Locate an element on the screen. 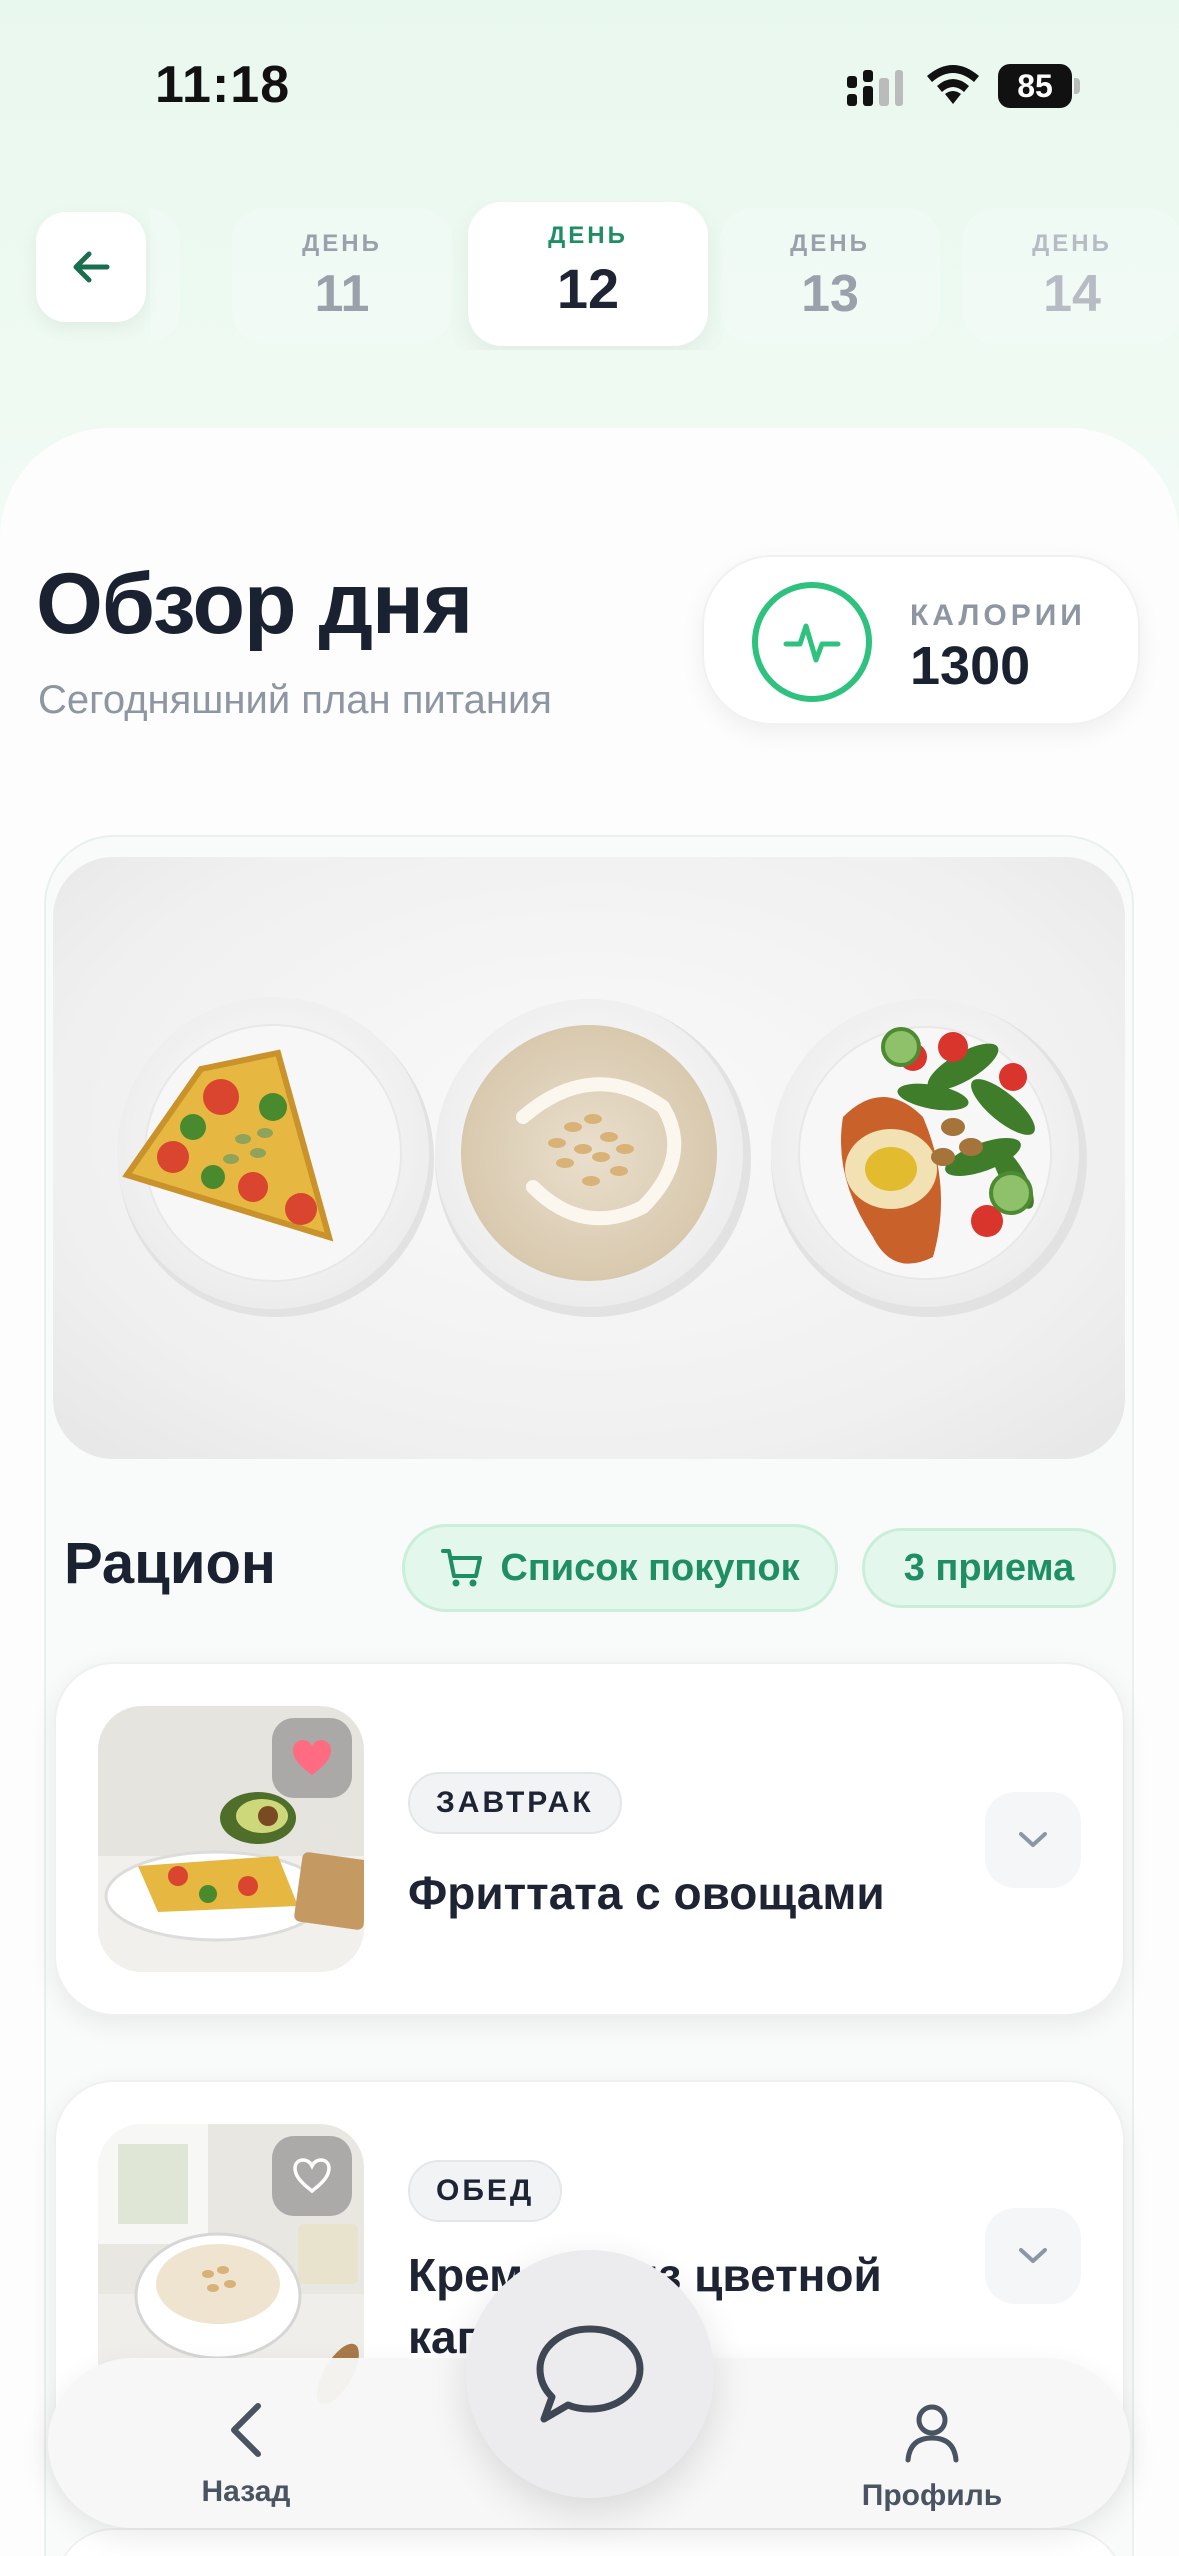 The width and height of the screenshot is (1179, 2556). back-arrow-button is located at coordinates (91, 267).